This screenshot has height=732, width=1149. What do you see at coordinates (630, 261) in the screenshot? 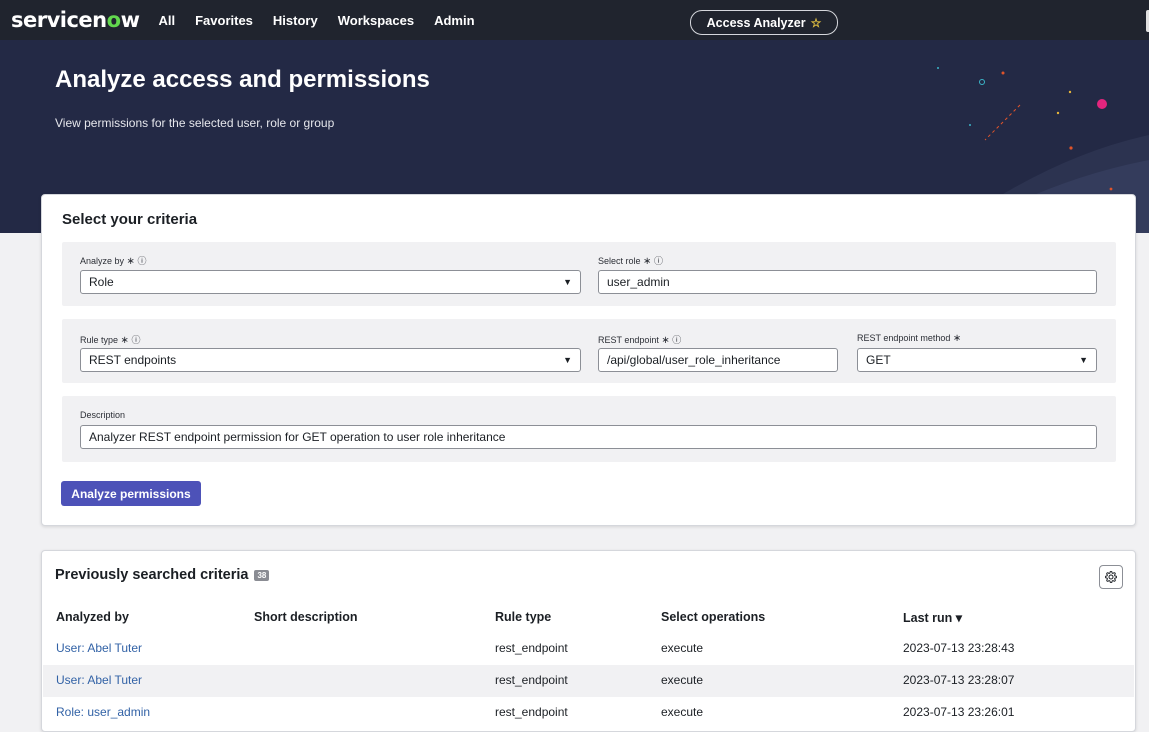
I see `select-role-label: Select role ∗ ⓘ` at bounding box center [630, 261].